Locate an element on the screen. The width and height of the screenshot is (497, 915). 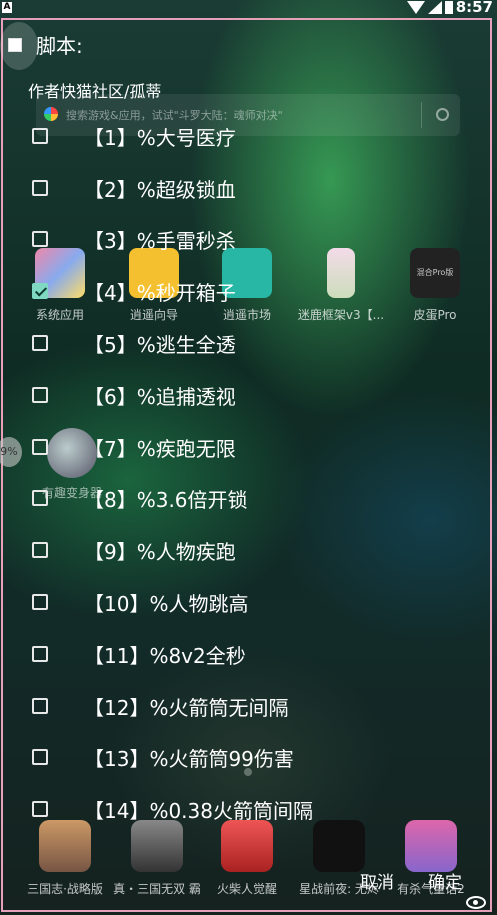
option-label: 【4】%秒开箱子 is located at coordinates (160, 292).